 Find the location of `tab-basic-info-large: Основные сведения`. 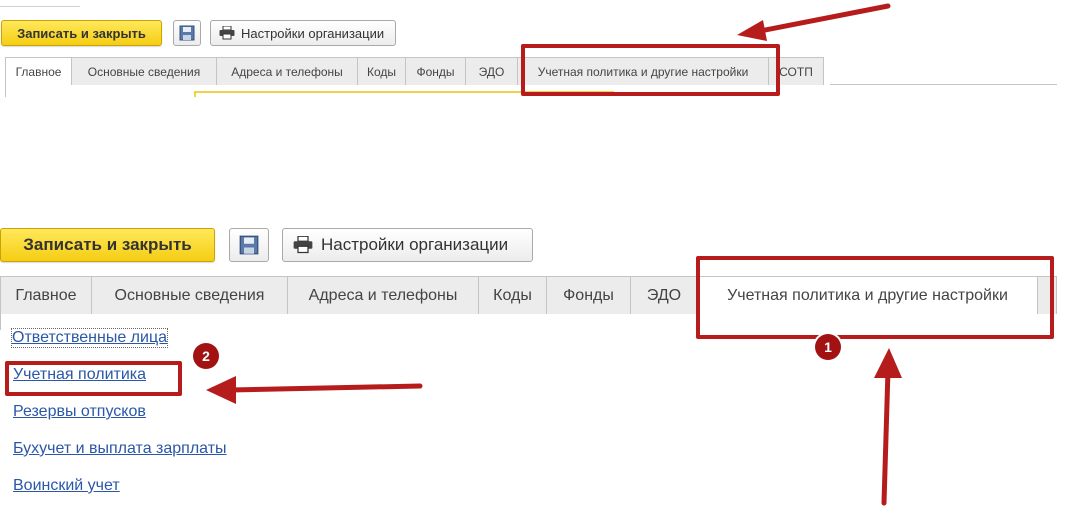

tab-basic-info-large: Основные сведения is located at coordinates (189, 295).